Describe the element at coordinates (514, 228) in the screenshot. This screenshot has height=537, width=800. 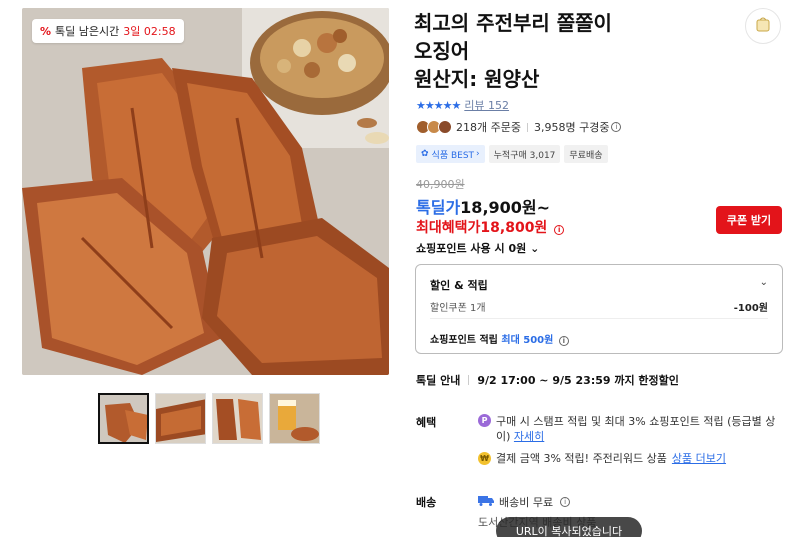
I see `max-price-value: 18,800원` at that location.